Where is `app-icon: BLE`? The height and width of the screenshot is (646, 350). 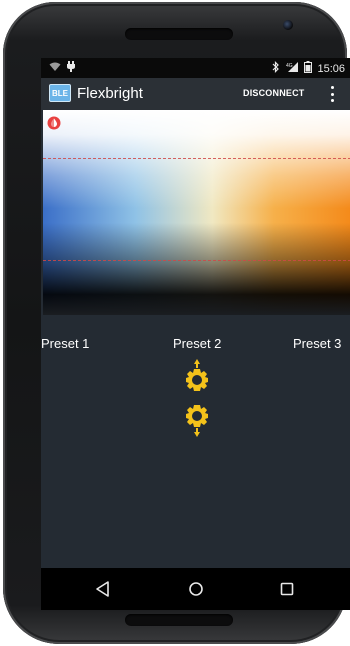 app-icon: BLE is located at coordinates (60, 93).